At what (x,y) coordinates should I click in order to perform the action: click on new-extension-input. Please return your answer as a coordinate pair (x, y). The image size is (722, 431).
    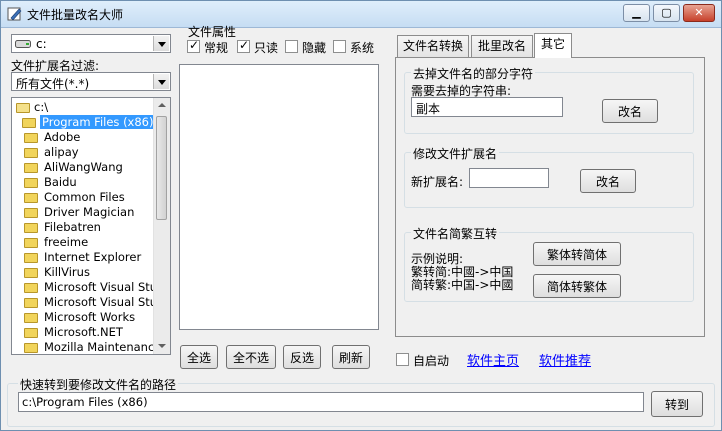
    Looking at the image, I should click on (509, 178).